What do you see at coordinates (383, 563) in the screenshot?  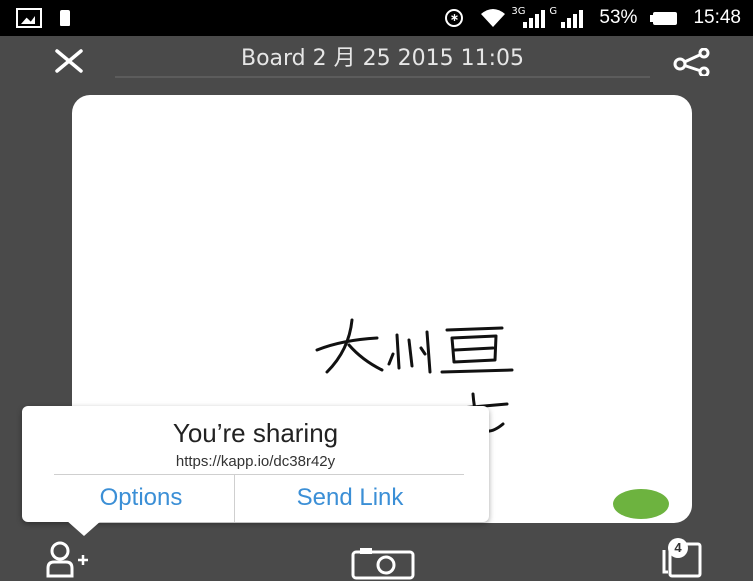 I see `camera-icon` at bounding box center [383, 563].